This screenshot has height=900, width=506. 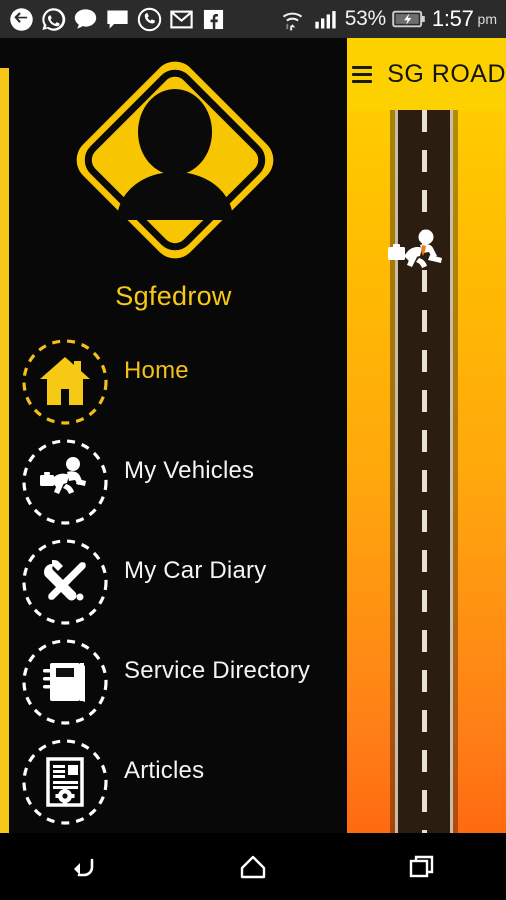 What do you see at coordinates (65, 382) in the screenshot?
I see `home-icon` at bounding box center [65, 382].